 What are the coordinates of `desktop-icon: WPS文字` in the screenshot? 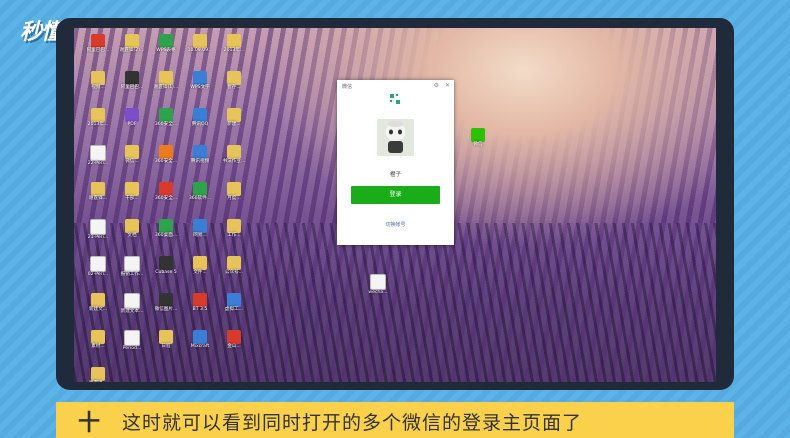 It's located at (200, 81).